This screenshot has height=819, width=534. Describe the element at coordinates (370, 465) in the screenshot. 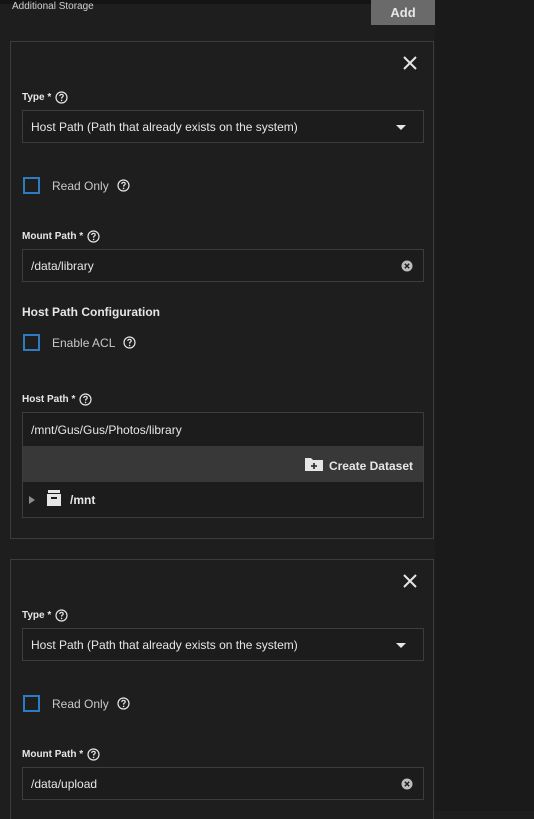

I see `create-dataset-label: Create Dataset` at that location.